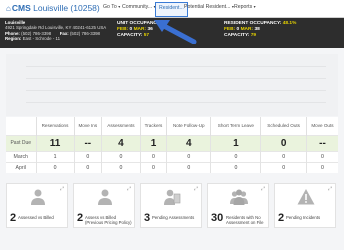  I want to click on column-header: Note Follow-Up, so click(188, 126).